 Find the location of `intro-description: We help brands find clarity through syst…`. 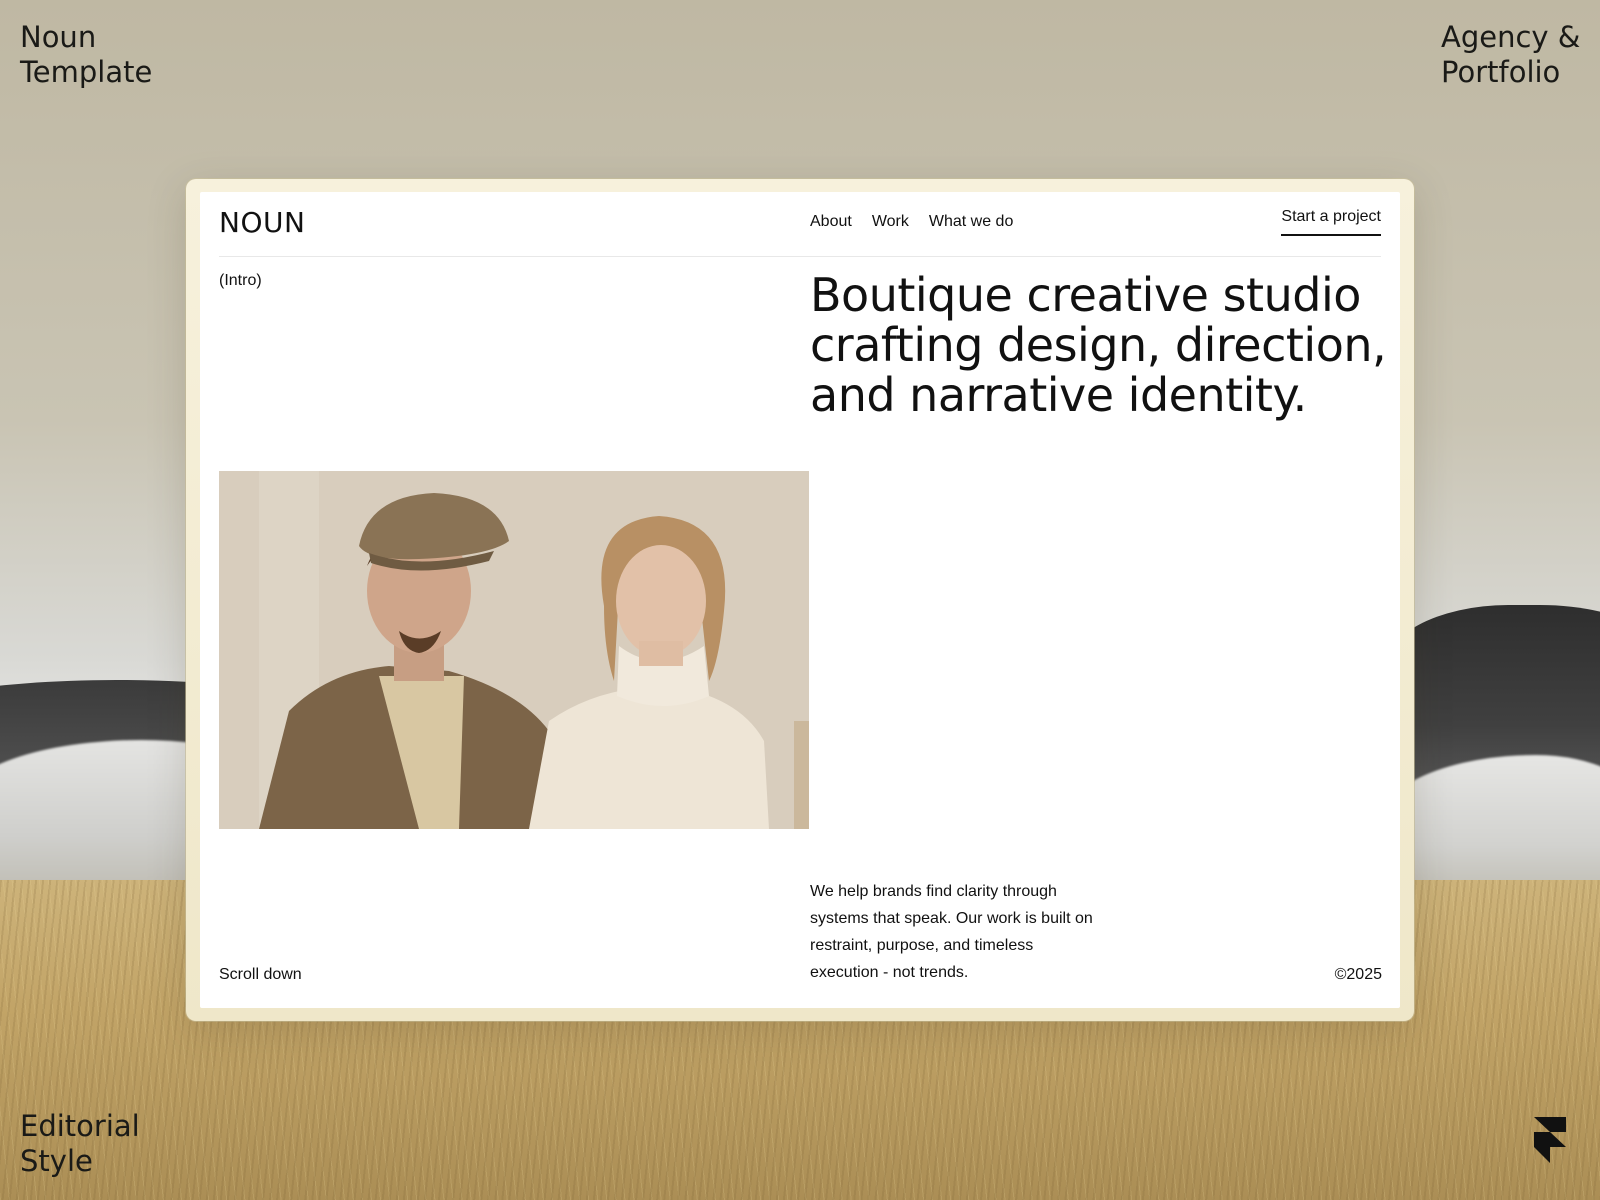

intro-description: We help brands find clarity through syst… is located at coordinates (951, 932).